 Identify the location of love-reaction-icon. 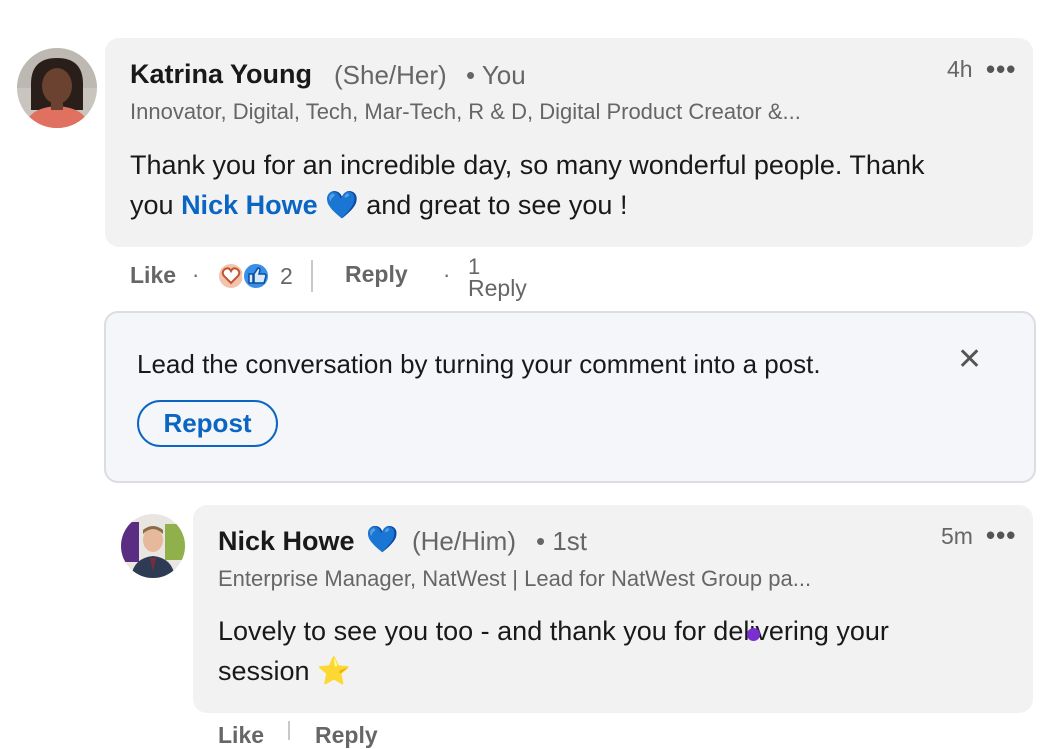
(243, 276).